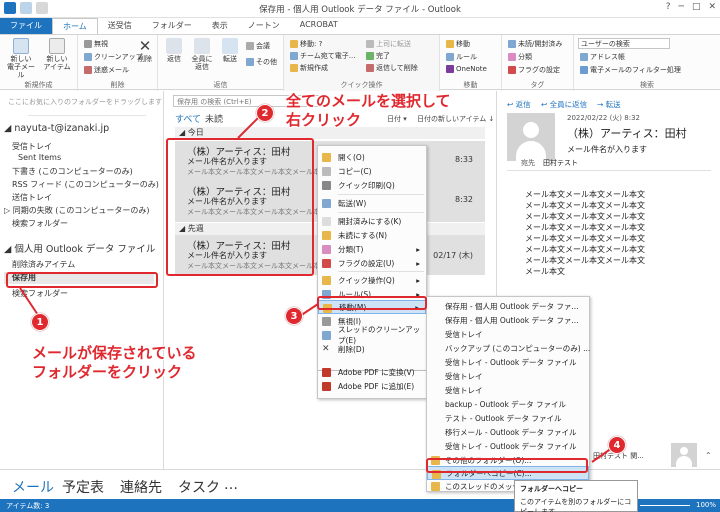 This screenshot has height=512, width=720. I want to click on callout-4: 4, so click(617, 445).